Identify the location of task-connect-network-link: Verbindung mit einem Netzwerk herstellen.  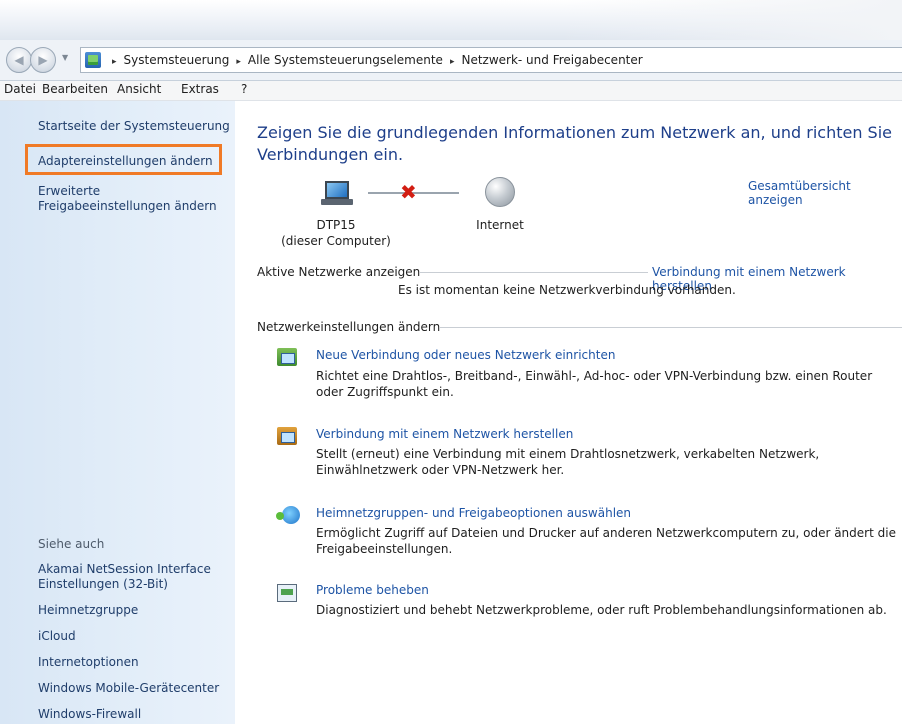
(444, 434).